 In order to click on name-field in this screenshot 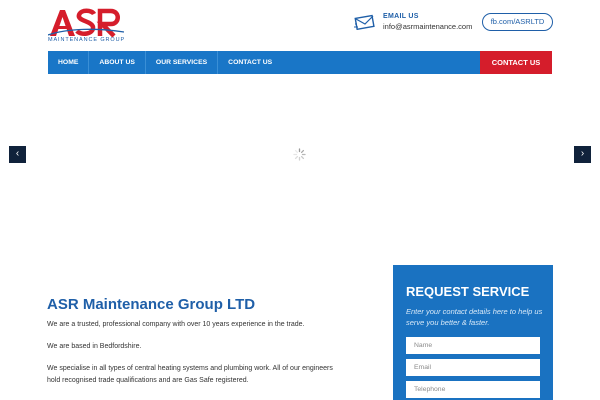, I will do `click(473, 345)`.